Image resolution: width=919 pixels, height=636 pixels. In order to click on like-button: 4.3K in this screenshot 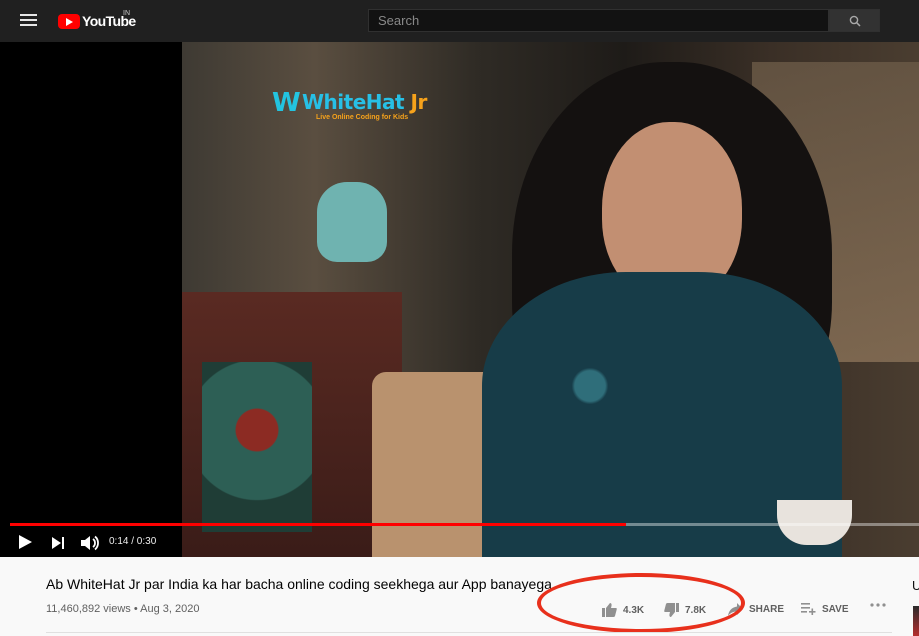, I will do `click(623, 610)`.